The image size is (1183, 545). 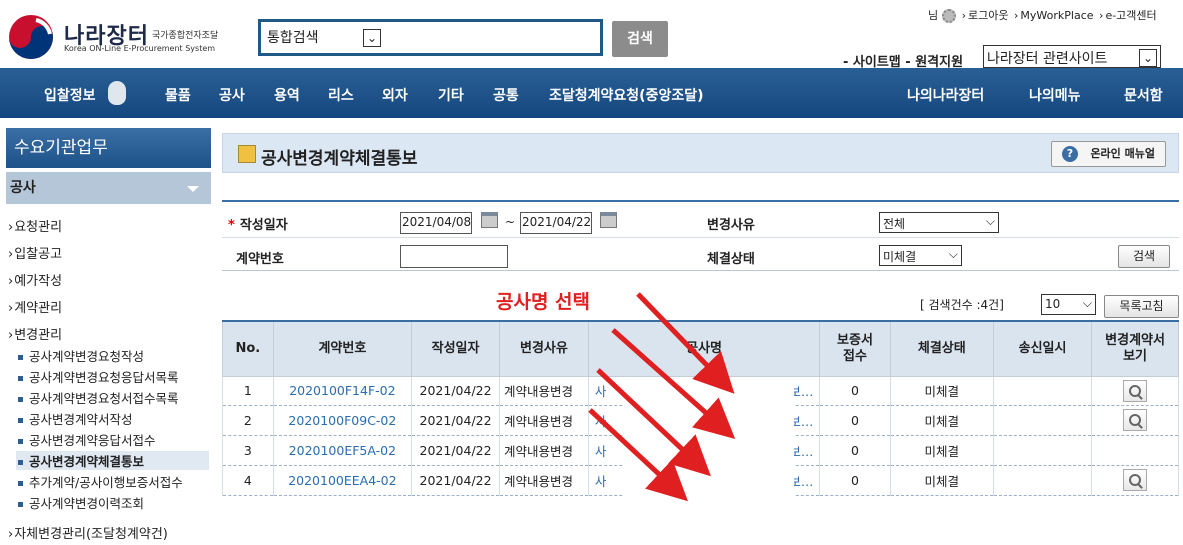 I want to click on nav-document-box: 문서함, so click(x=1143, y=95).